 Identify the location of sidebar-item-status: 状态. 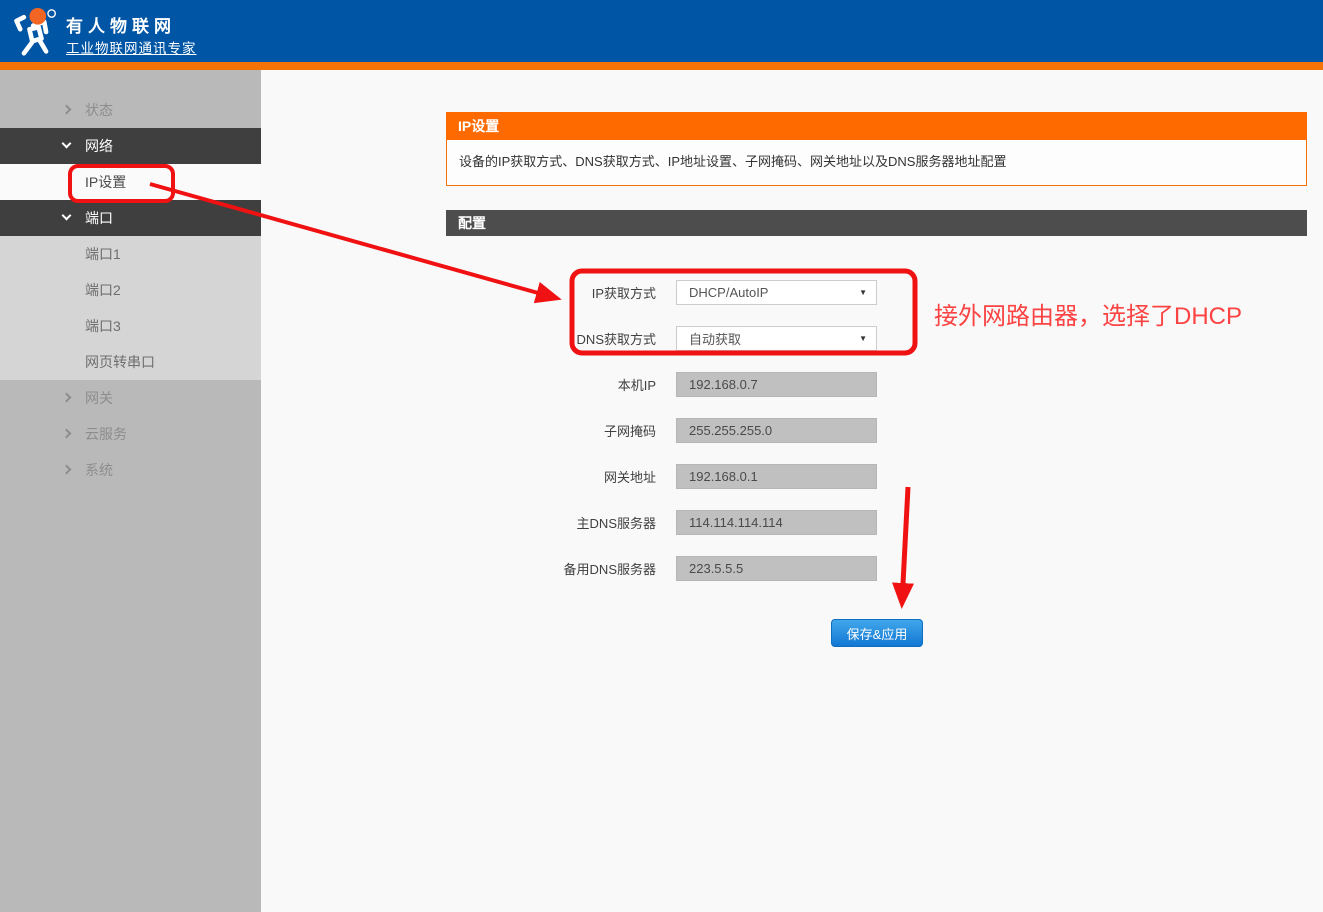
(130, 110).